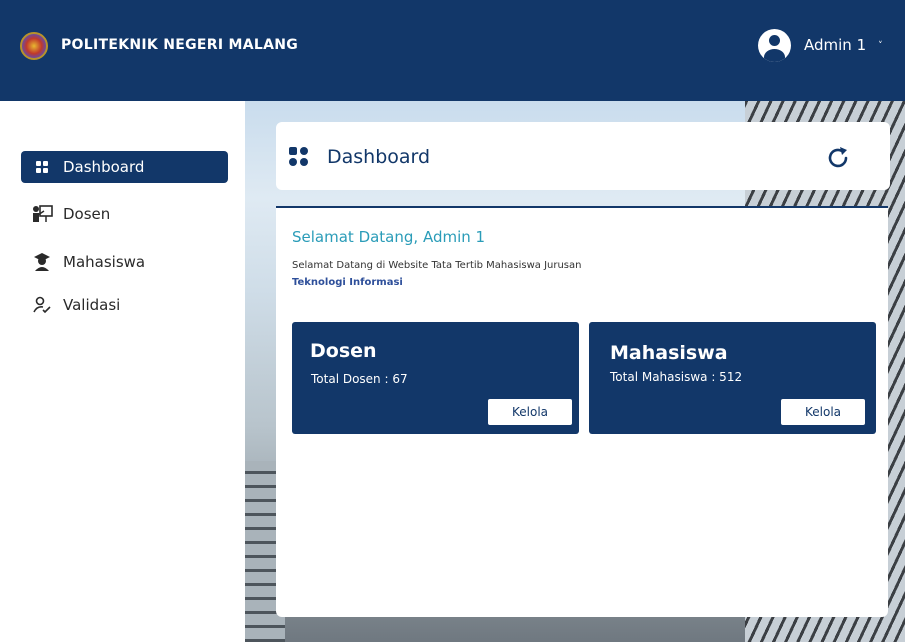 This screenshot has width=905, height=642. Describe the element at coordinates (880, 46) in the screenshot. I see `chevron-down-icon: ˅` at that location.